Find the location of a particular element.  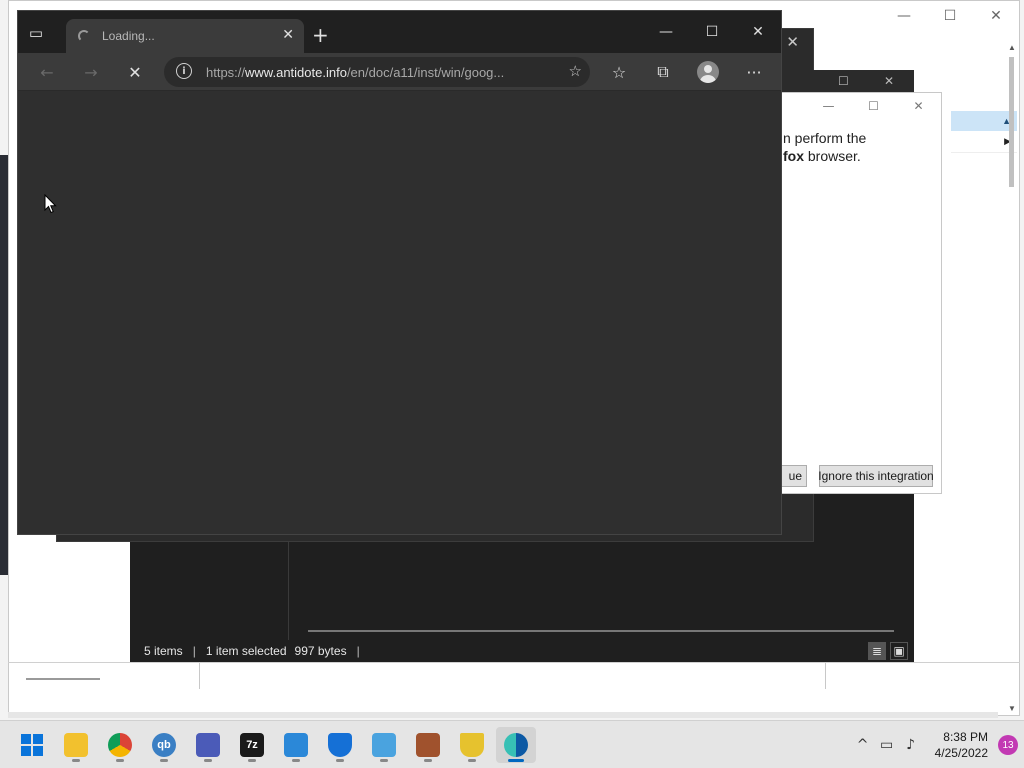

window-controls: — ☐ ✕ is located at coordinates (712, 32).